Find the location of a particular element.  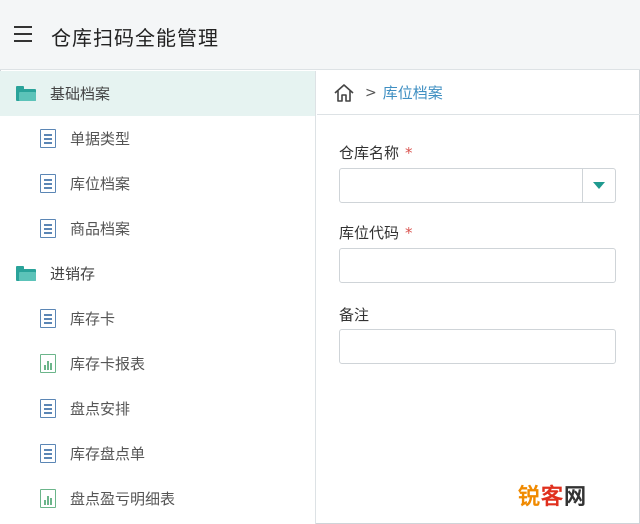

sidebar-item-label: 单据类型 is located at coordinates (100, 139).